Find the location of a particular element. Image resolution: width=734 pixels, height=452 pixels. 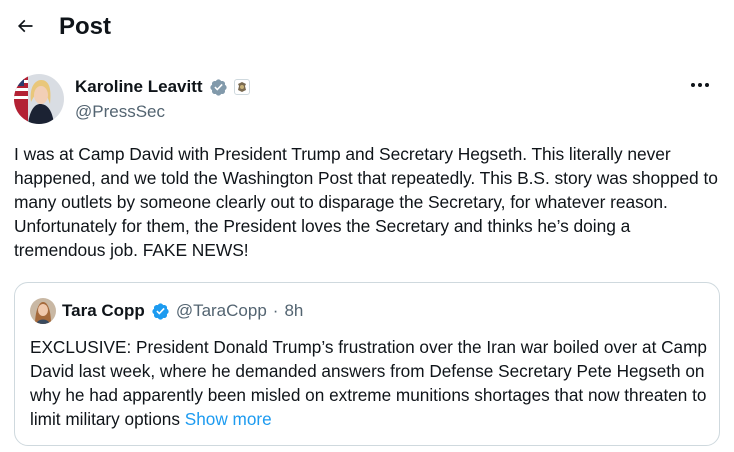

gray-check-badge-icon is located at coordinates (218, 87).